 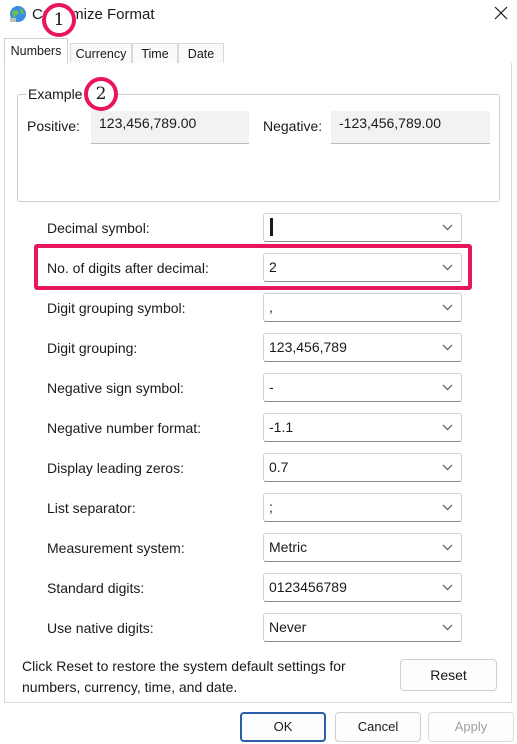 I want to click on negative-number-format-label: Negative number format:, so click(x=124, y=428).